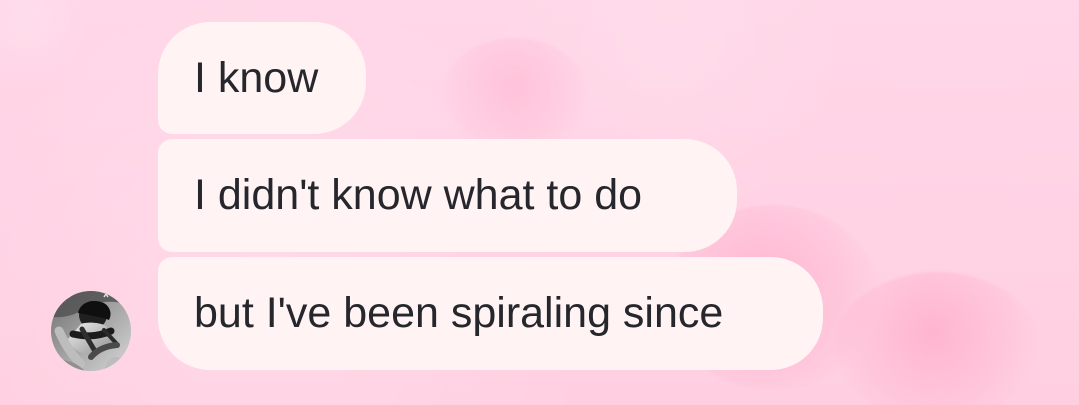 The width and height of the screenshot is (1079, 405). I want to click on message-text: I didn't know what to do, so click(418, 195).